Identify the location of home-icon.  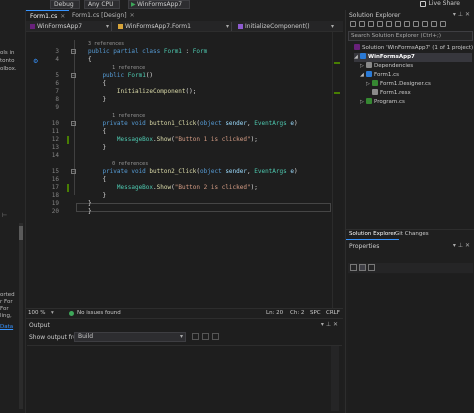
(371, 24).